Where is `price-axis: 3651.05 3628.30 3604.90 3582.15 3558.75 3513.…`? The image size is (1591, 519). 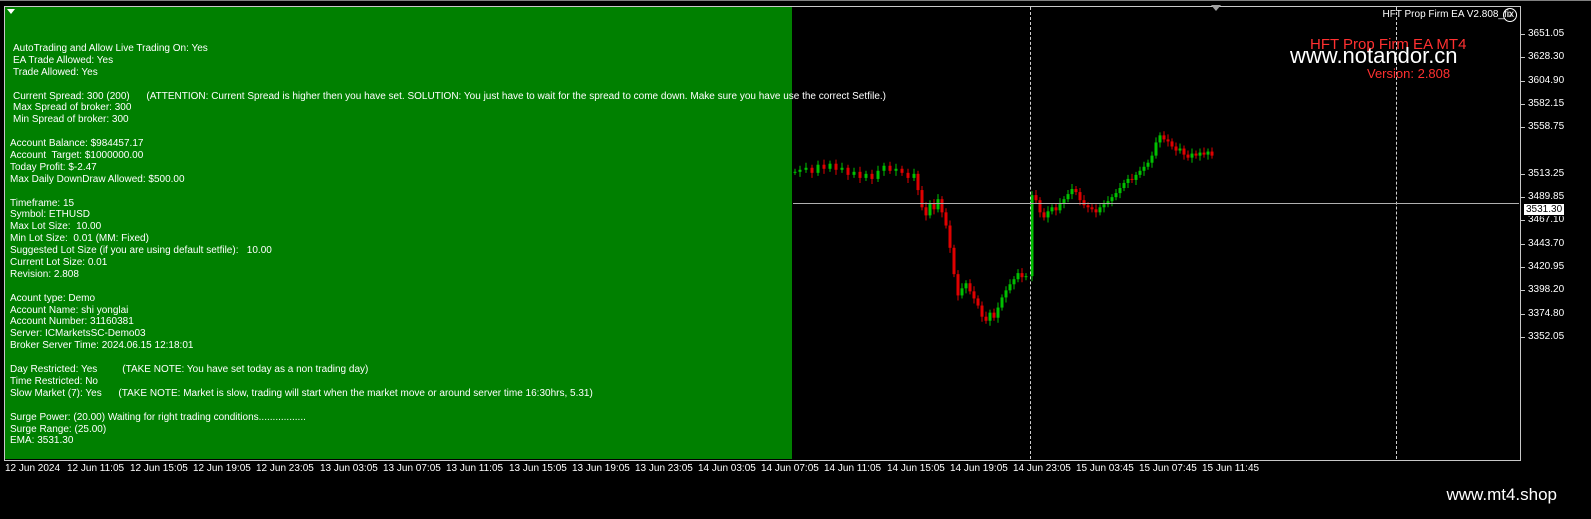
price-axis: 3651.05 3628.30 3604.90 3582.15 3558.75 3513.… is located at coordinates (1555, 233).